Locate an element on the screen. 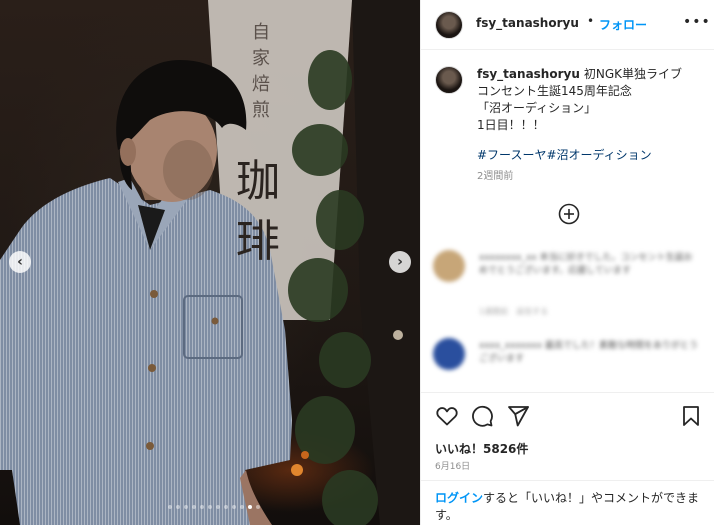  banner-char: 煎 is located at coordinates (261, 110).